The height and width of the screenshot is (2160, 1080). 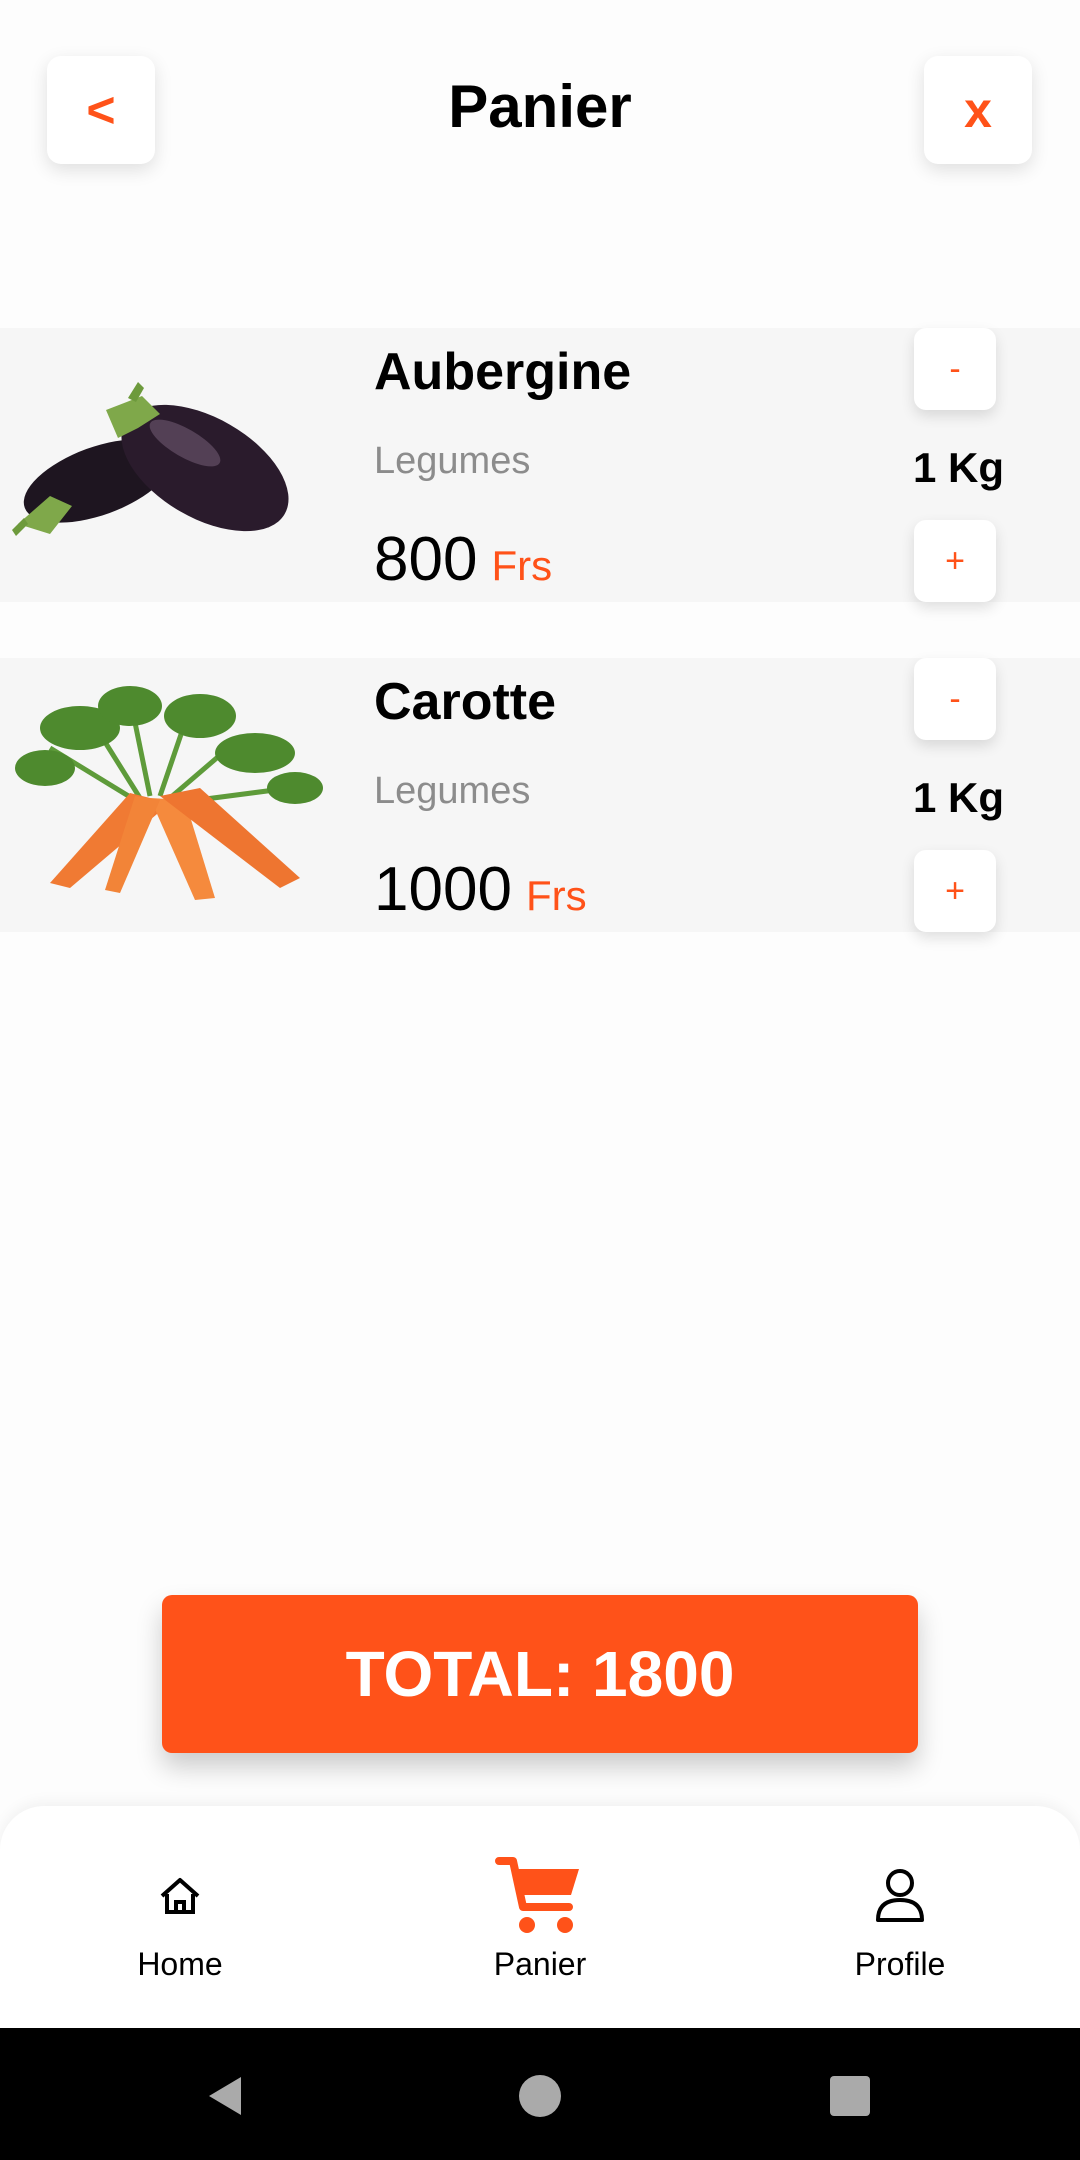 I want to click on system-nav-bar, so click(x=540, y=2094).